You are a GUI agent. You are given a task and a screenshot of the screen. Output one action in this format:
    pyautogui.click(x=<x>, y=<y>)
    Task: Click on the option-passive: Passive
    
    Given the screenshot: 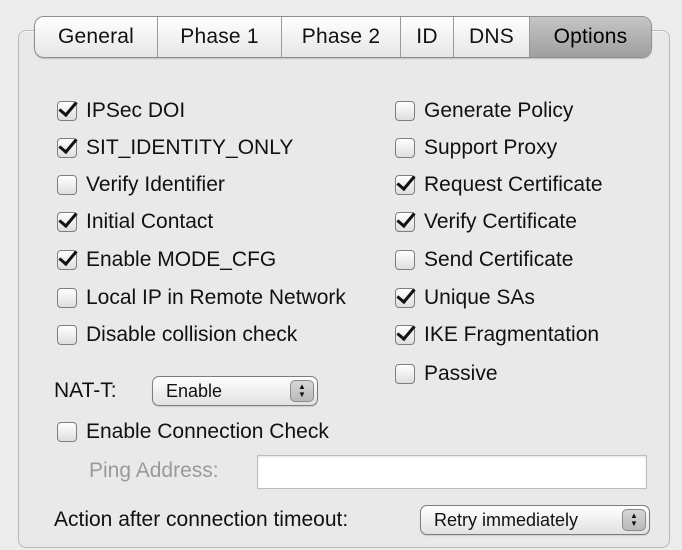 What is the action you would take?
    pyautogui.click(x=446, y=374)
    